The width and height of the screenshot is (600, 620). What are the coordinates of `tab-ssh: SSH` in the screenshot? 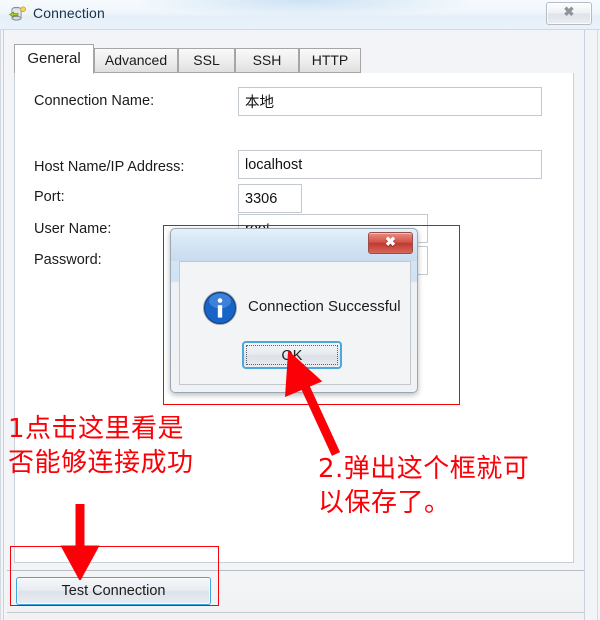 It's located at (267, 60).